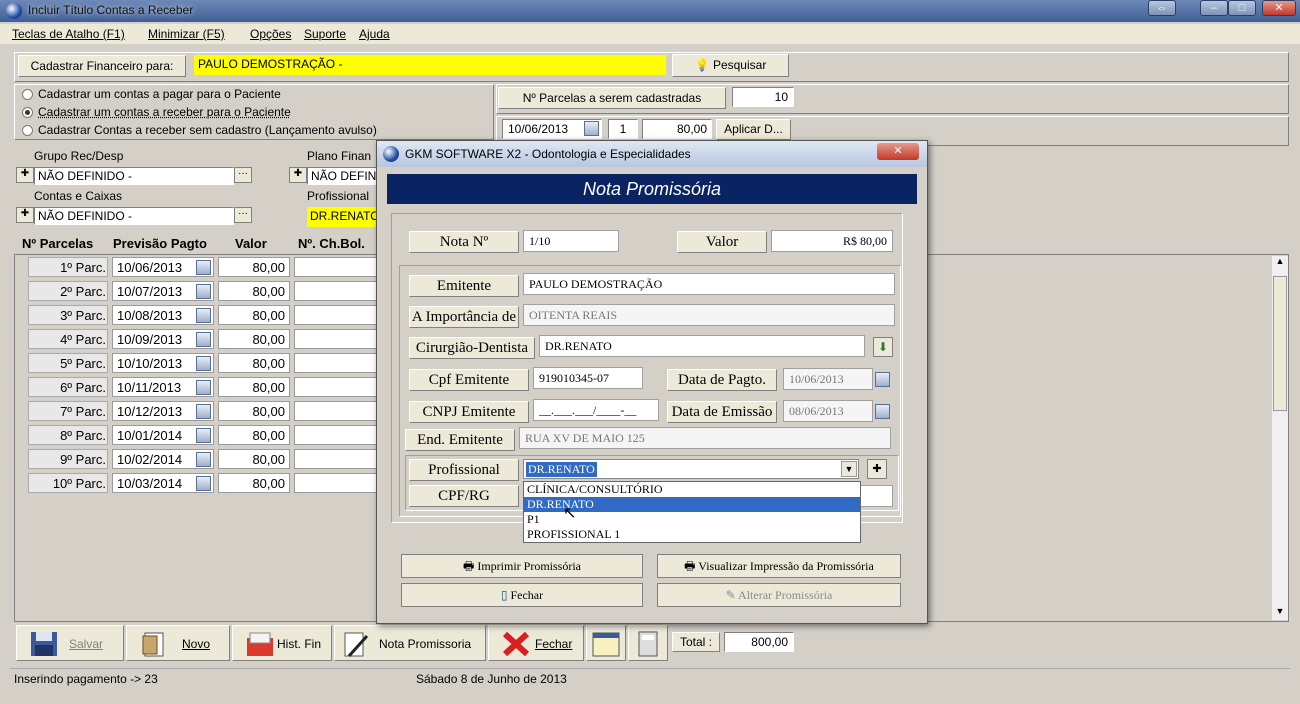 This screenshot has width=1300, height=704. I want to click on contas-add-icon: ✚, so click(25, 215).